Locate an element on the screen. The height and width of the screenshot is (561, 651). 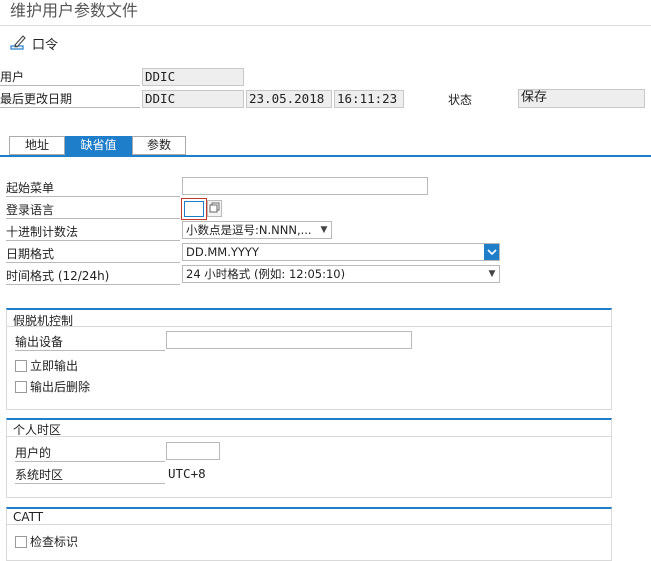
title-divider is located at coordinates (325, 25).